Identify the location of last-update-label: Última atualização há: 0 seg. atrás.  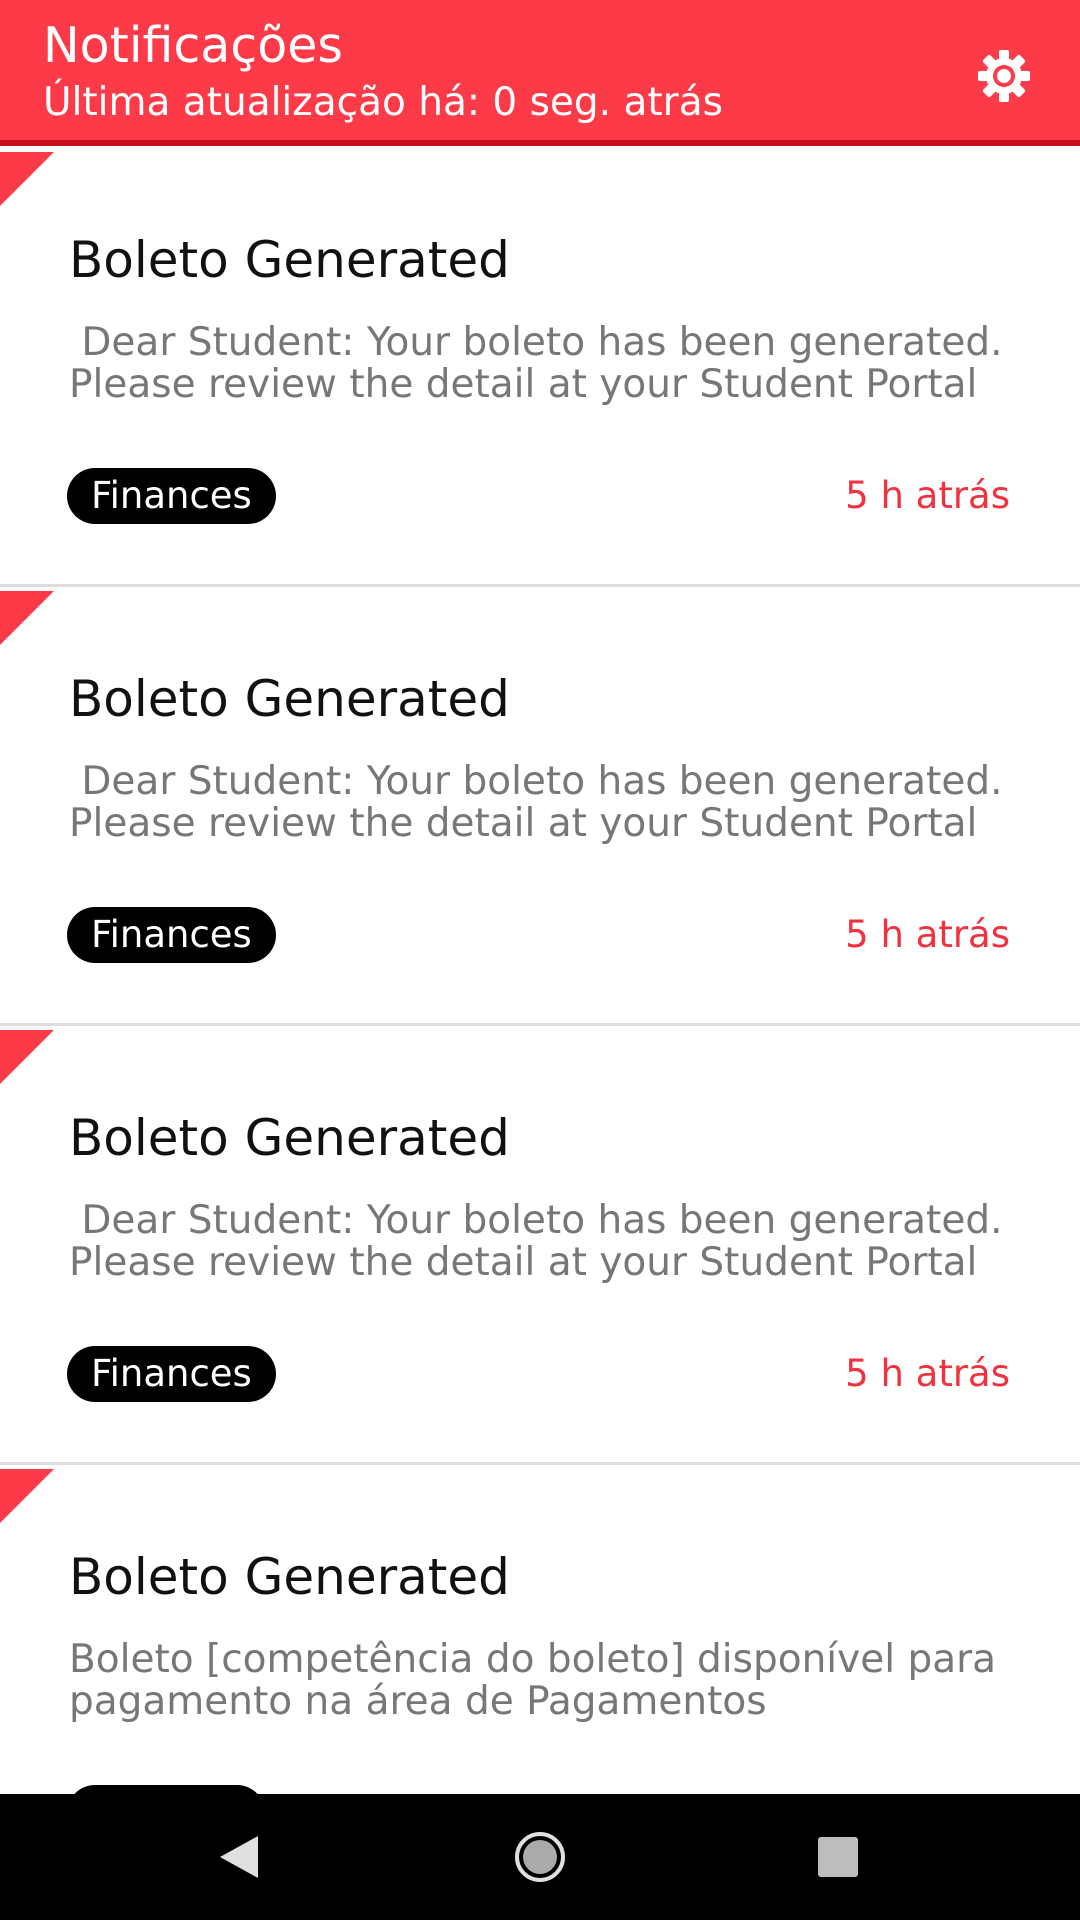
(383, 102).